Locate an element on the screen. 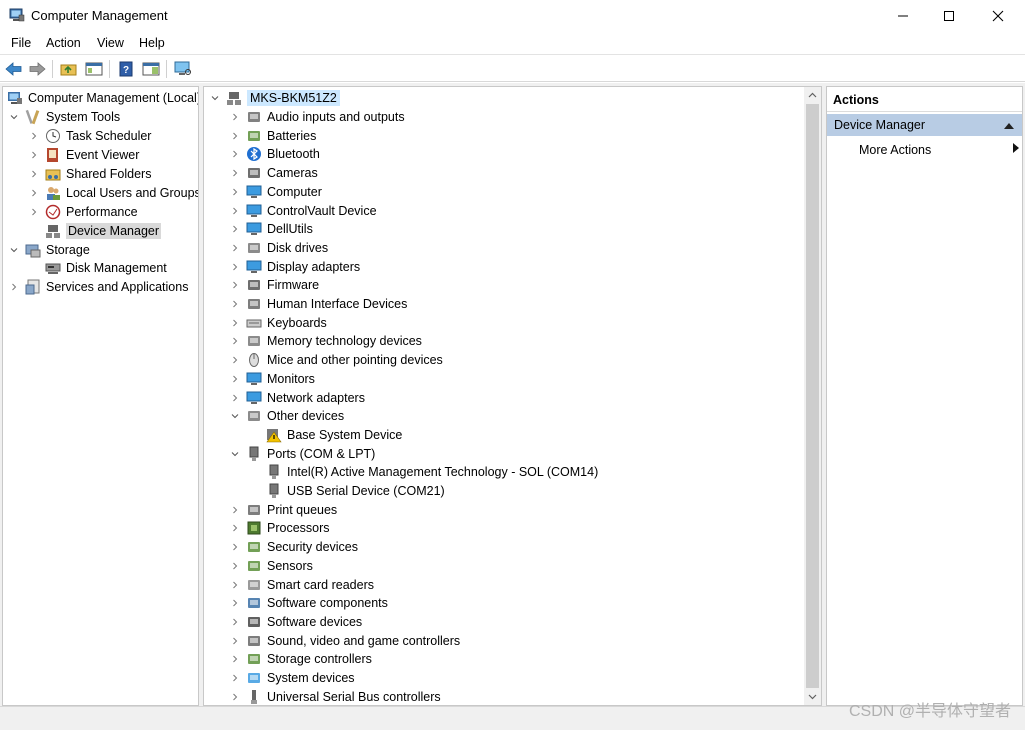 This screenshot has width=1025, height=730. device-category: Keyboards is located at coordinates (278, 323).